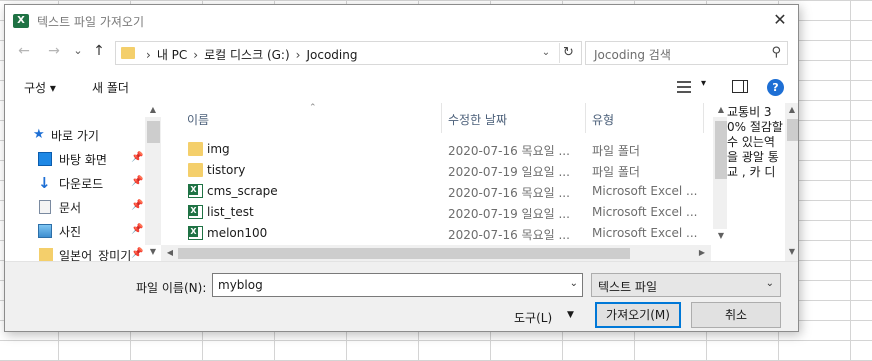 The height and width of the screenshot is (361, 872). What do you see at coordinates (170, 252) in the screenshot?
I see `scroll-left-icon: ◀` at bounding box center [170, 252].